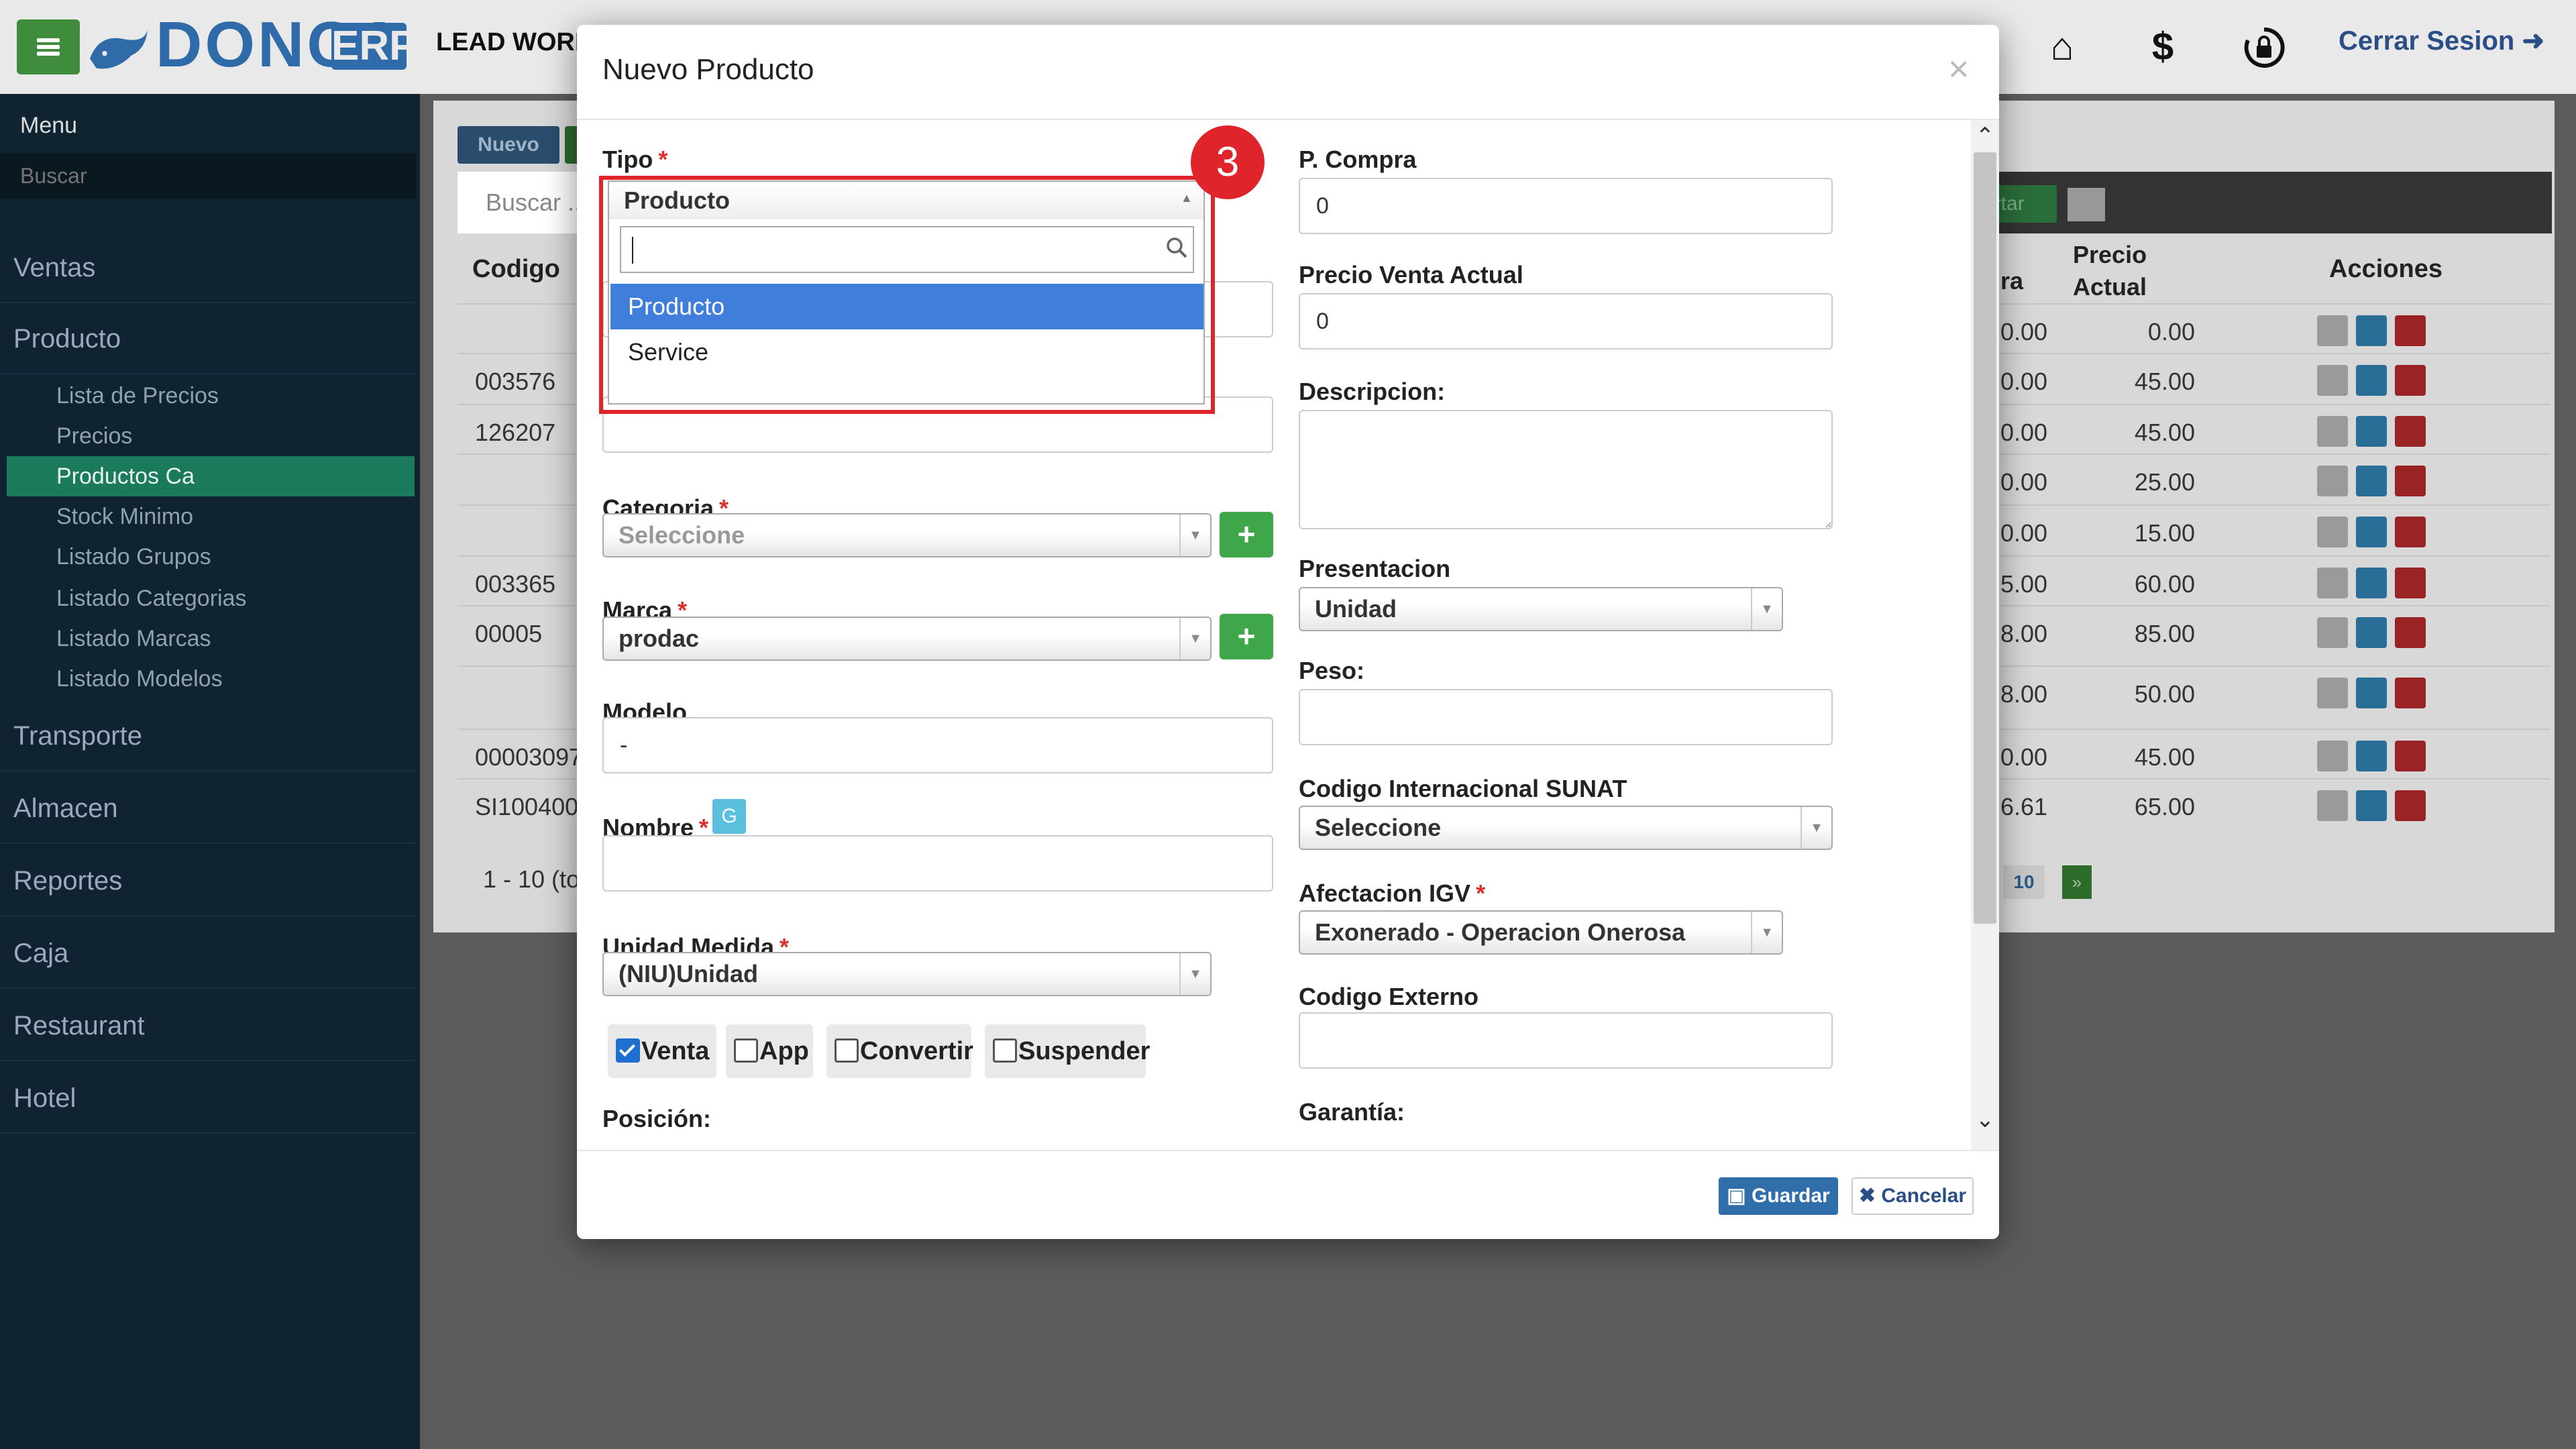 The height and width of the screenshot is (1449, 2576). What do you see at coordinates (1378, 827) in the screenshot?
I see `codigo-sunat-value: Seleccione` at bounding box center [1378, 827].